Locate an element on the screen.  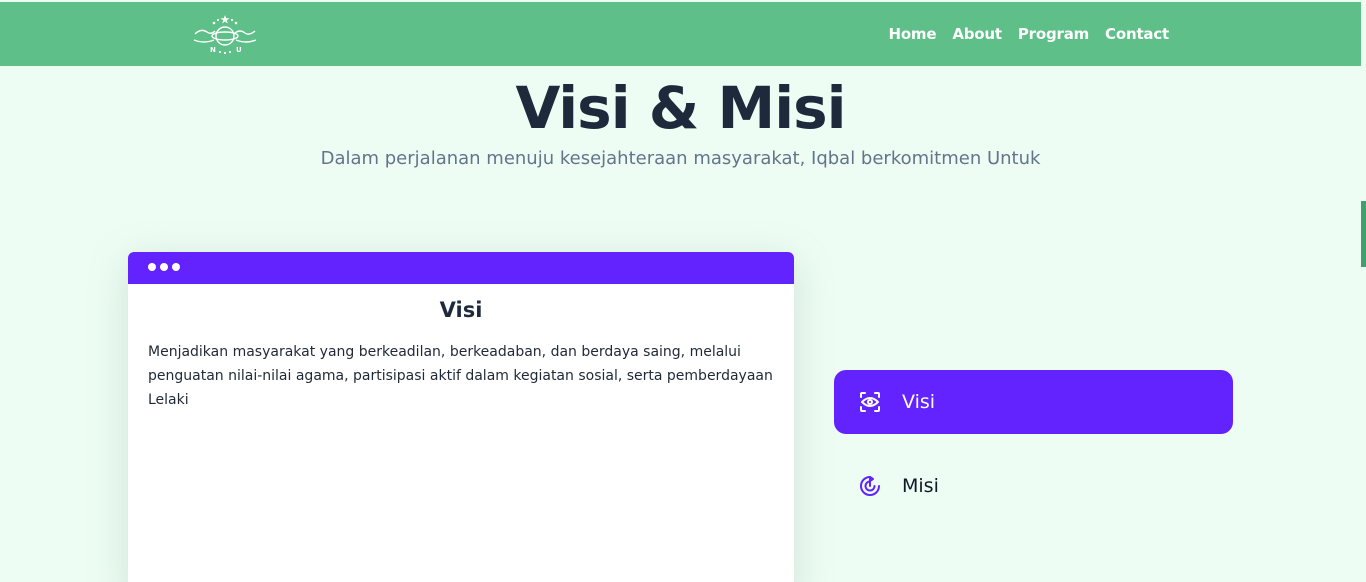
svg-text: N is located at coordinates (213, 50).